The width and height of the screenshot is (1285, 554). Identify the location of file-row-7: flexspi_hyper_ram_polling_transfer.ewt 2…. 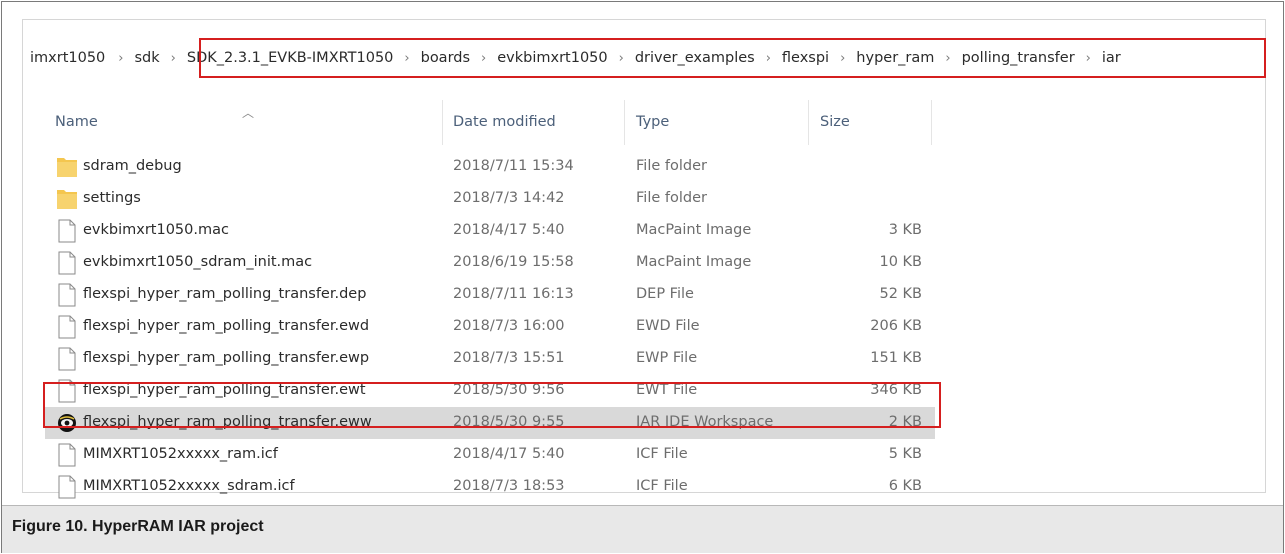
(645, 391).